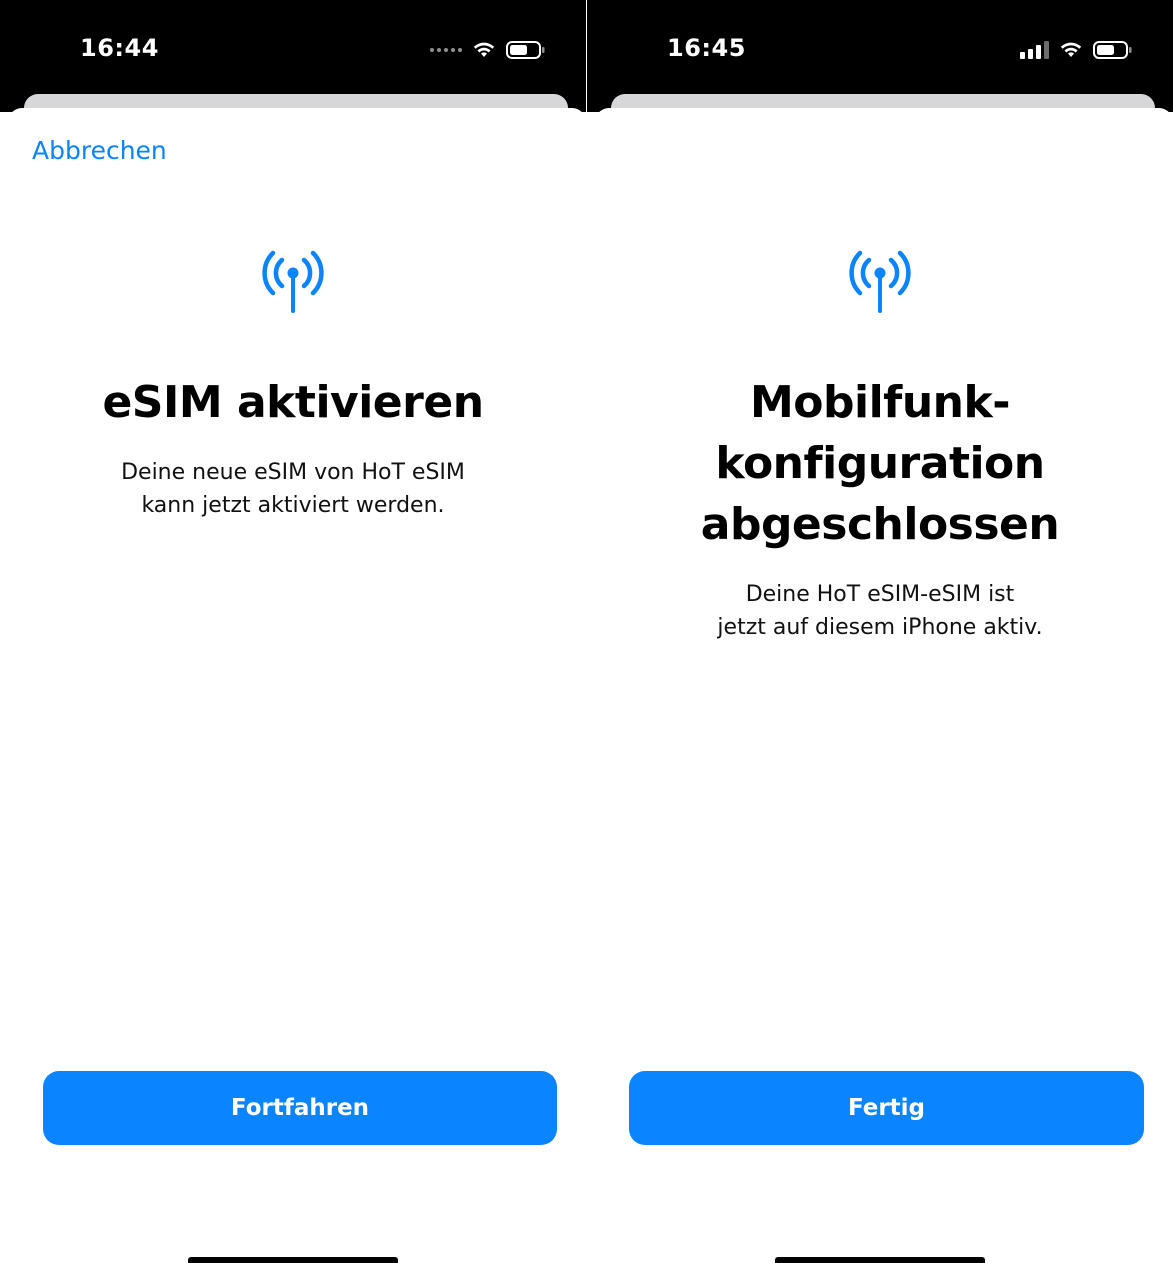 The width and height of the screenshot is (1173, 1263). Describe the element at coordinates (880, 627) in the screenshot. I see `subtitle-line: jetzt auf diesem iPhone aktiv.` at that location.